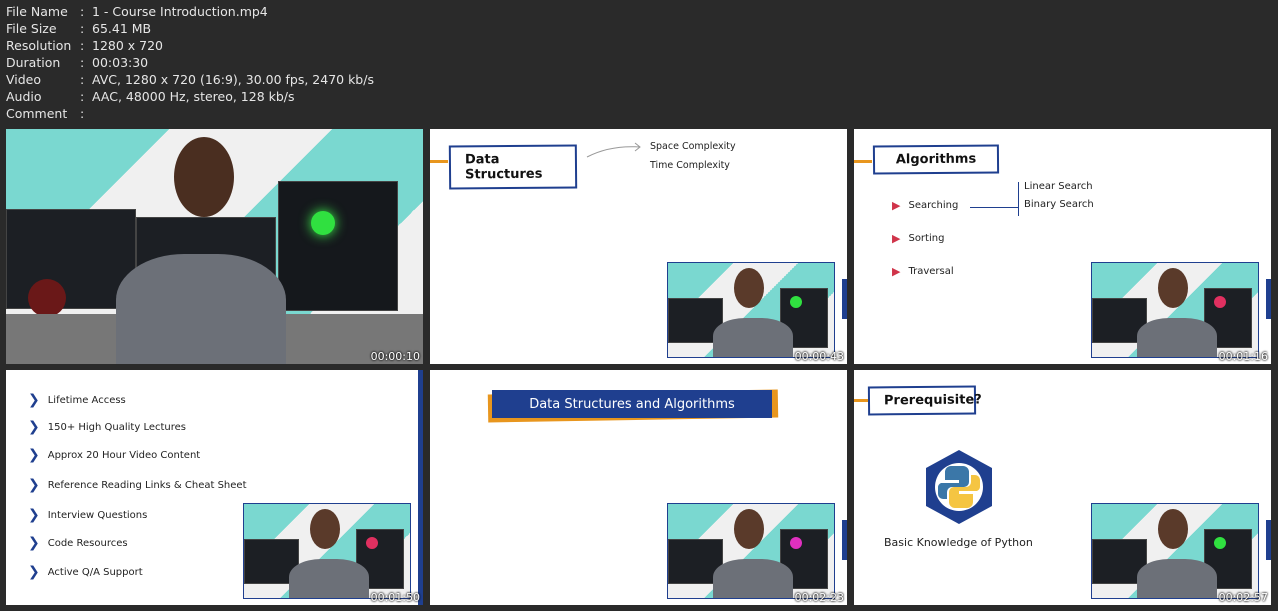 The width and height of the screenshot is (1278, 611). Describe the element at coordinates (193, 96) in the screenshot. I see `audio-value: AAC, 48000 Hz, stereo, 128 kb/s` at that location.